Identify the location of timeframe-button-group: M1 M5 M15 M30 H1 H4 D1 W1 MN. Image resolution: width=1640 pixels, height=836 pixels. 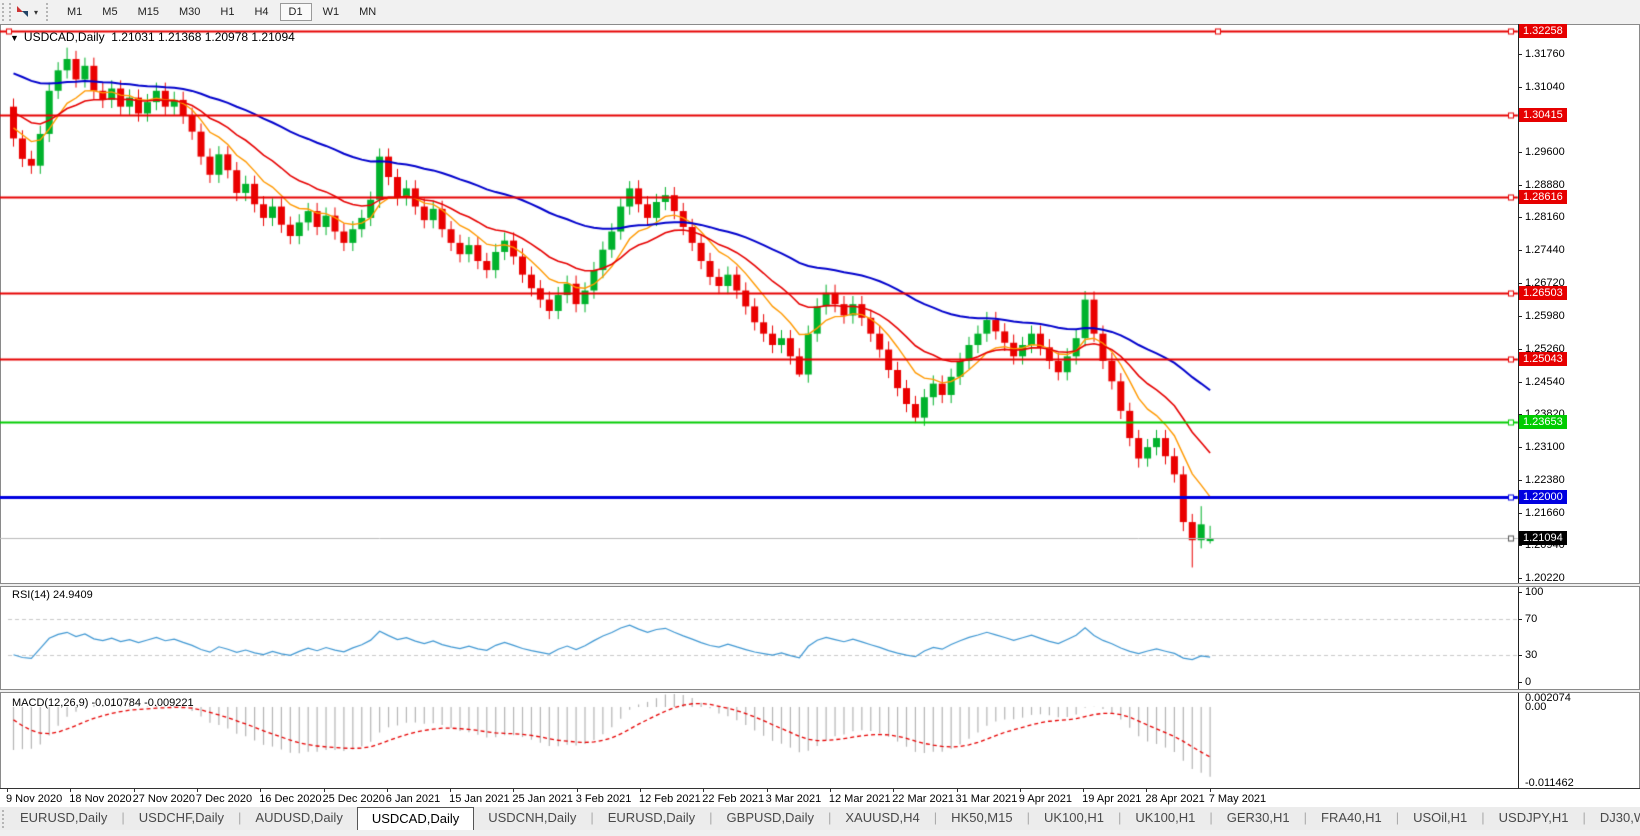
(221, 12).